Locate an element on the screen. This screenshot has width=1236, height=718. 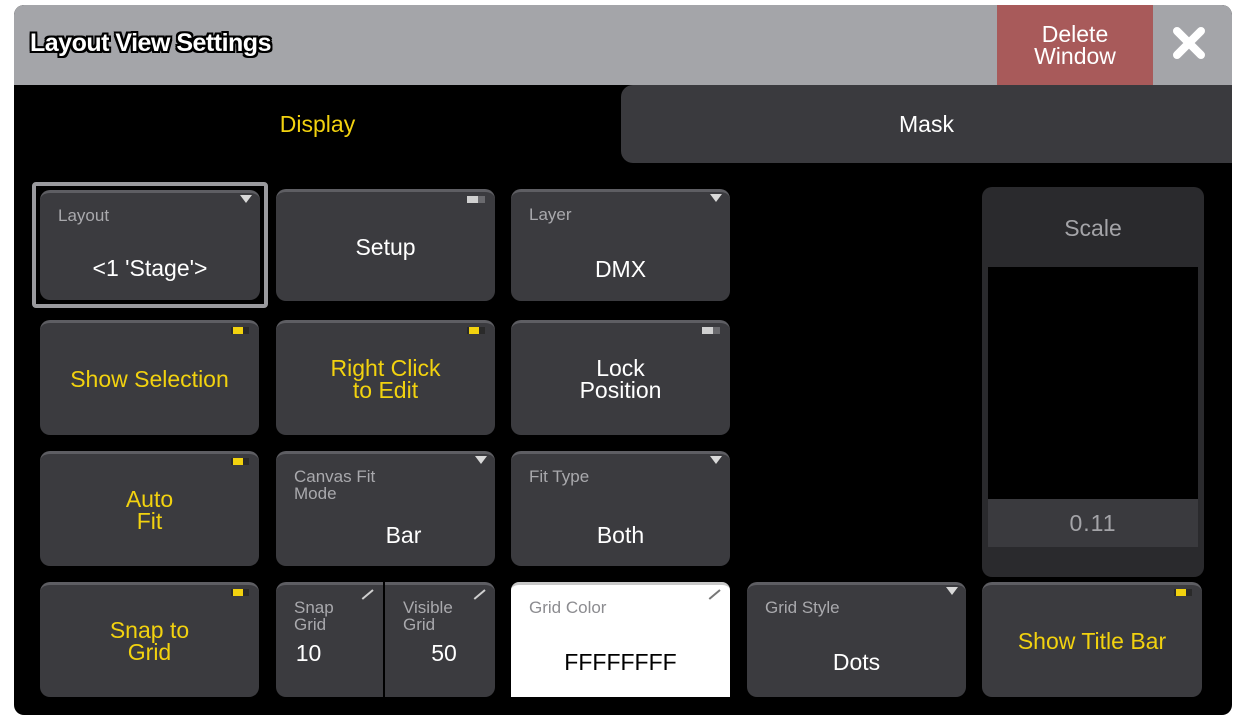
grid-style-value: Dots is located at coordinates (856, 662).